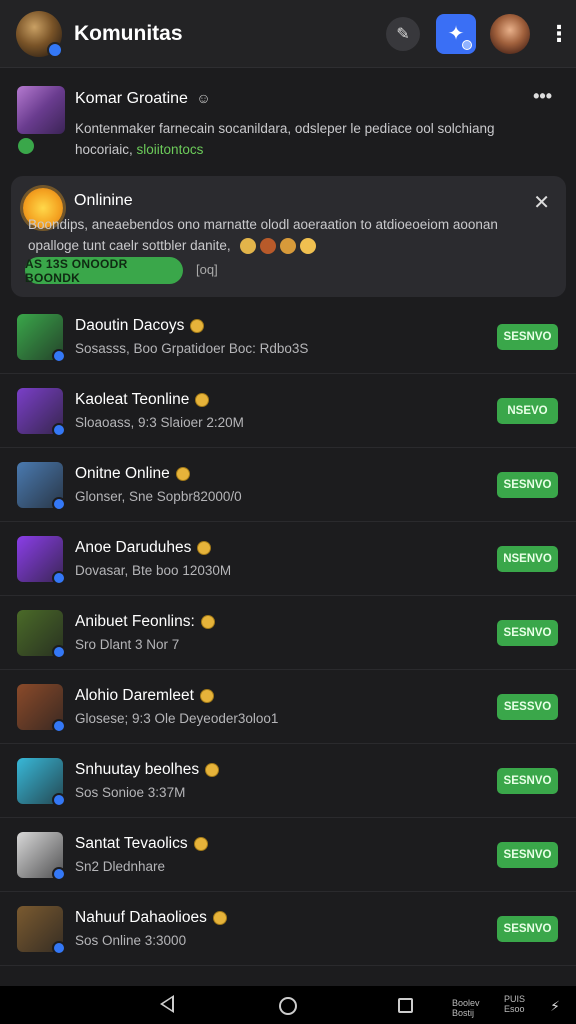 This screenshot has height=1024, width=576. What do you see at coordinates (278, 246) in the screenshot?
I see `avatar-stack` at bounding box center [278, 246].